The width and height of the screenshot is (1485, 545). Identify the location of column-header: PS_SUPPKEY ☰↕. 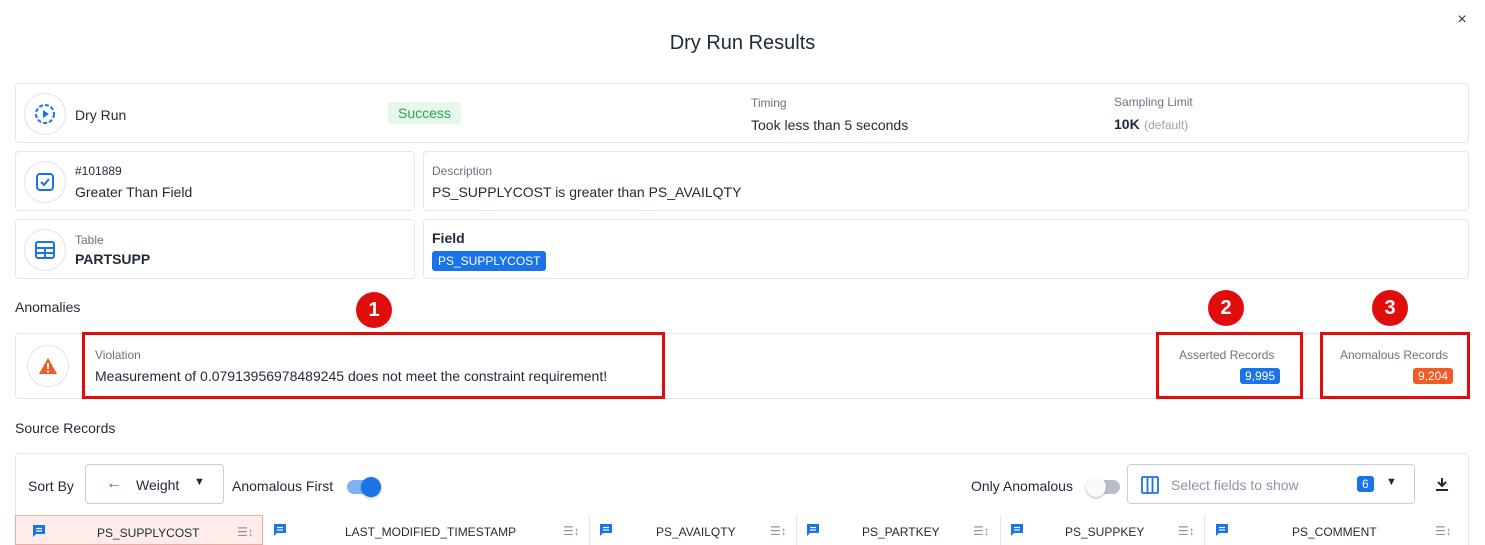
(1103, 530).